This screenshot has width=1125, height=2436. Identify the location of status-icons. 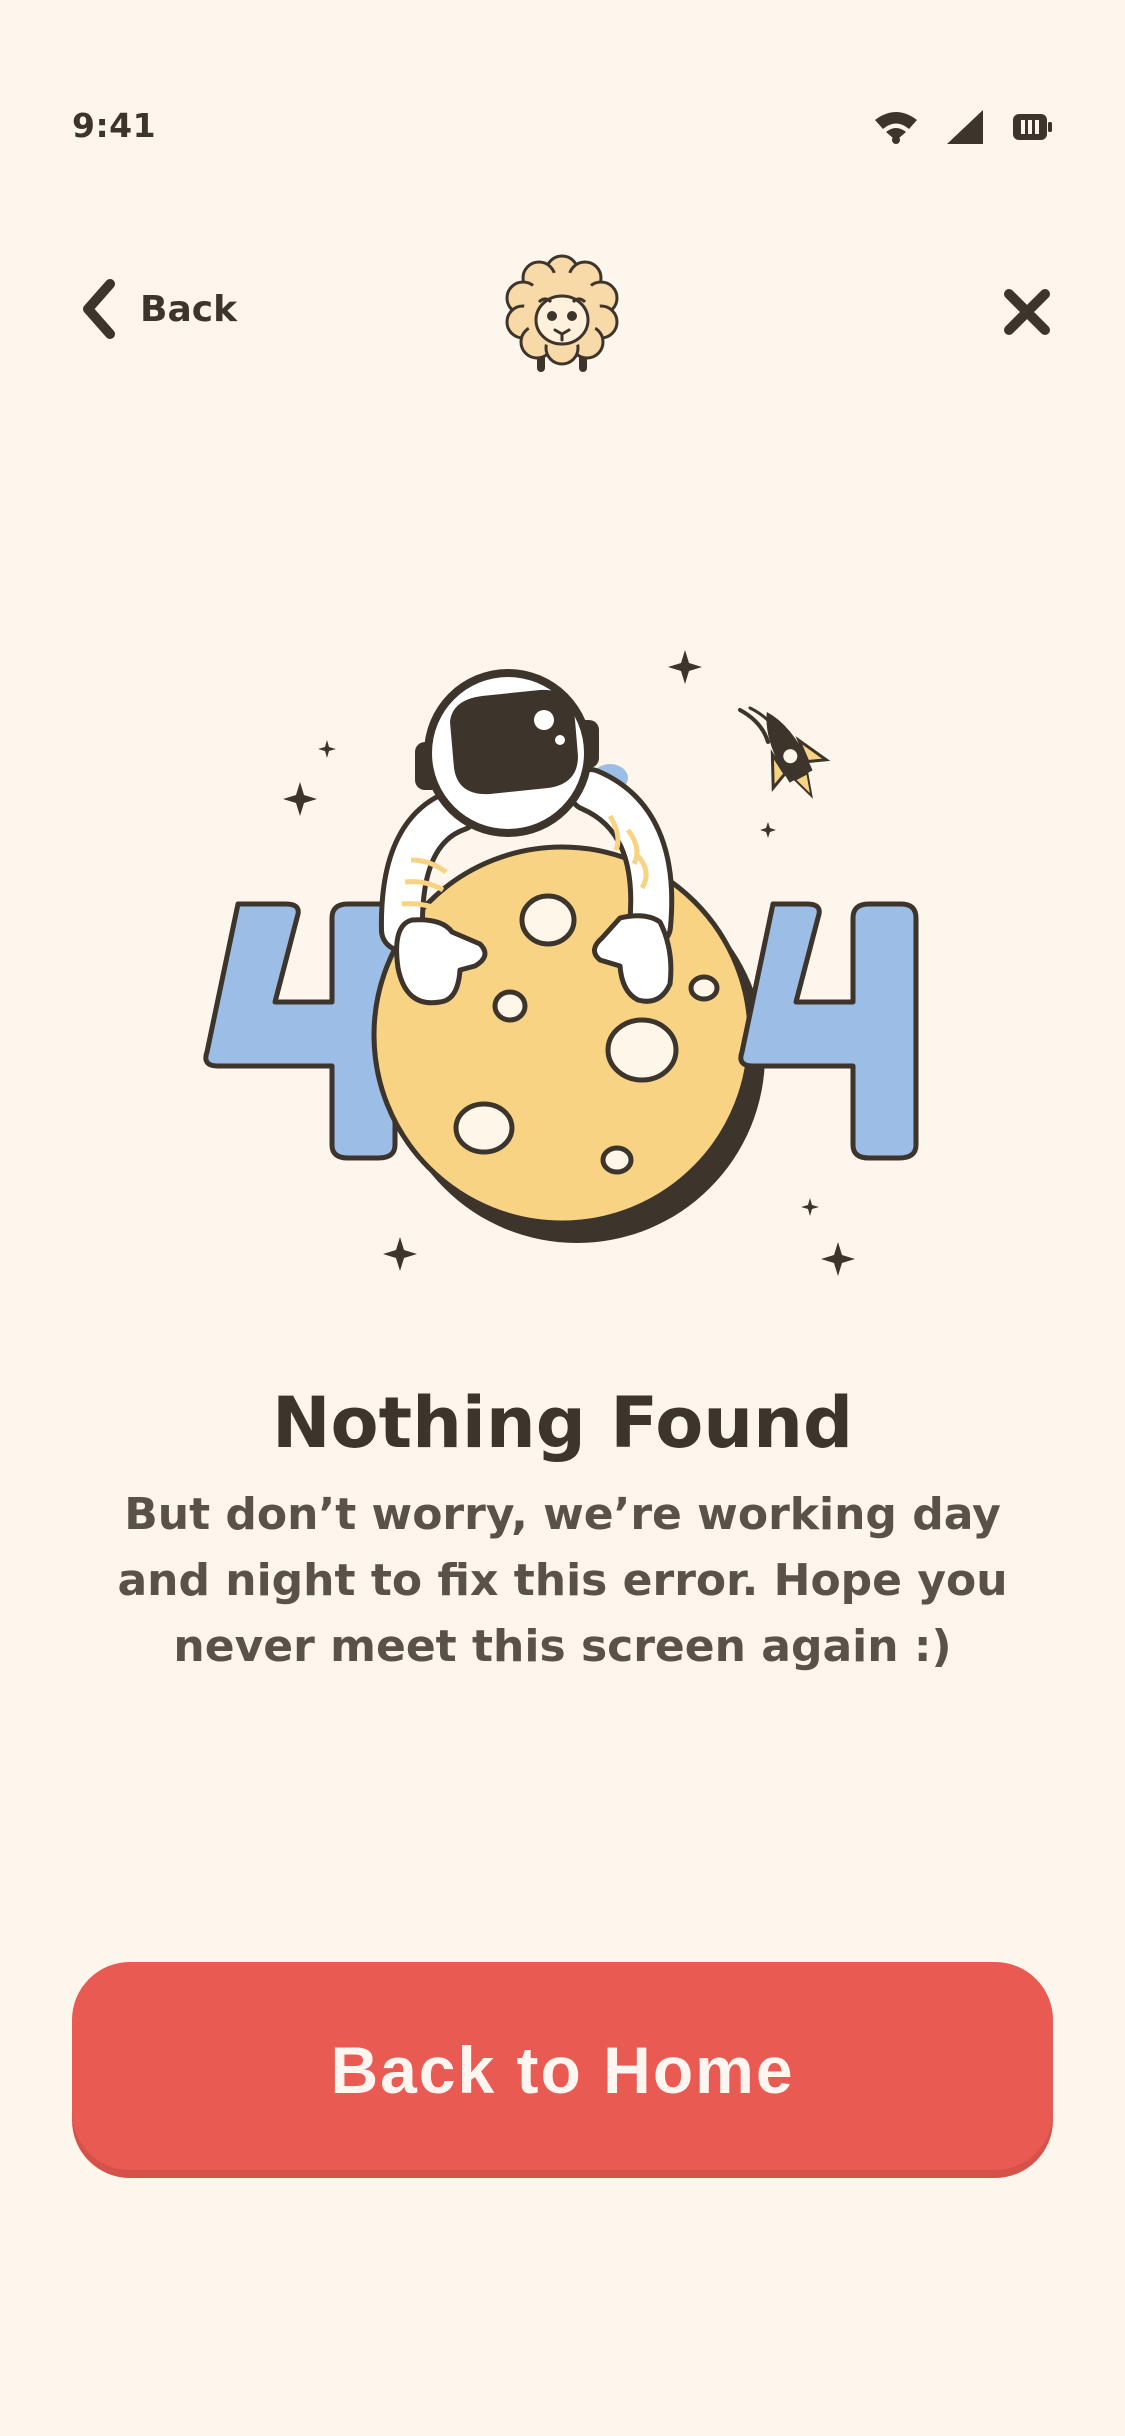
(963, 127).